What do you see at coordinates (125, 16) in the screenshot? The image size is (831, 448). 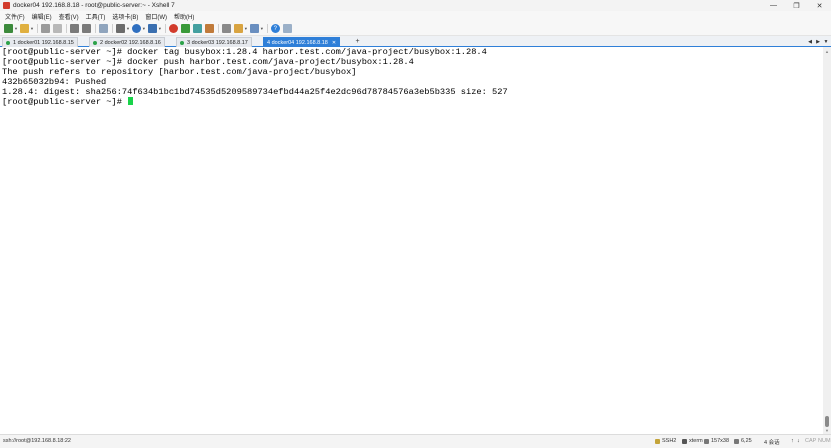 I see `menu-tab: 选项卡(B)` at bounding box center [125, 16].